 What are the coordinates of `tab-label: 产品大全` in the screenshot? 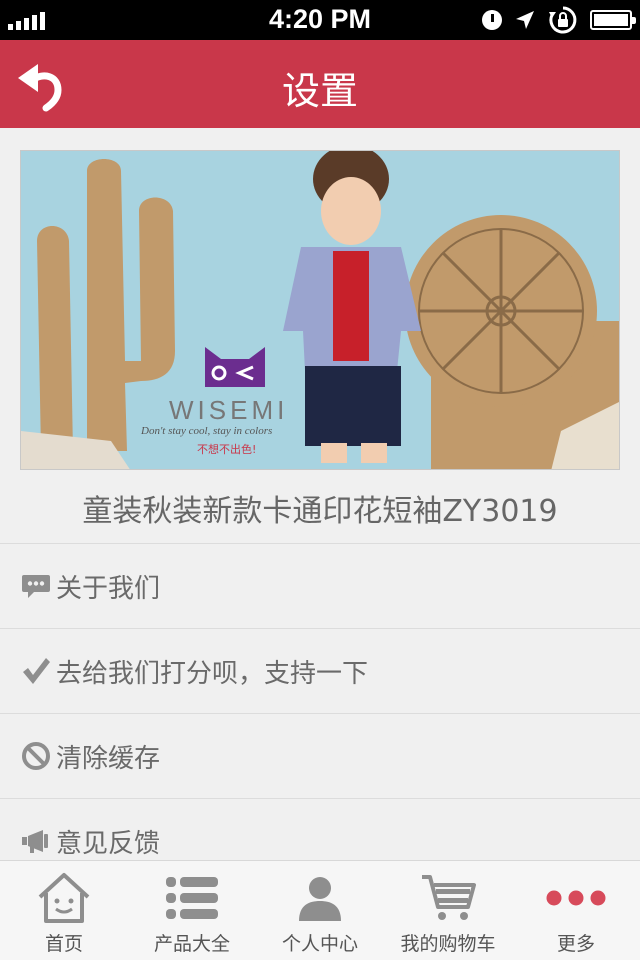 It's located at (191, 944).